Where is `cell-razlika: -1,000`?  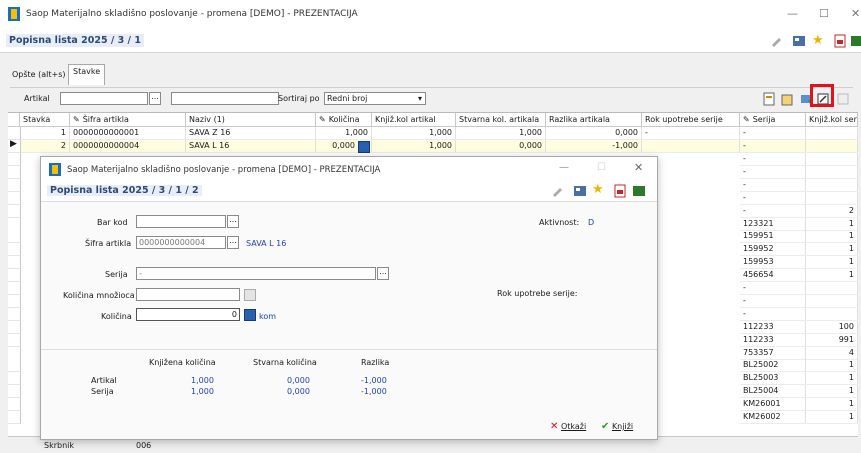
cell-razlika: -1,000 is located at coordinates (594, 146).